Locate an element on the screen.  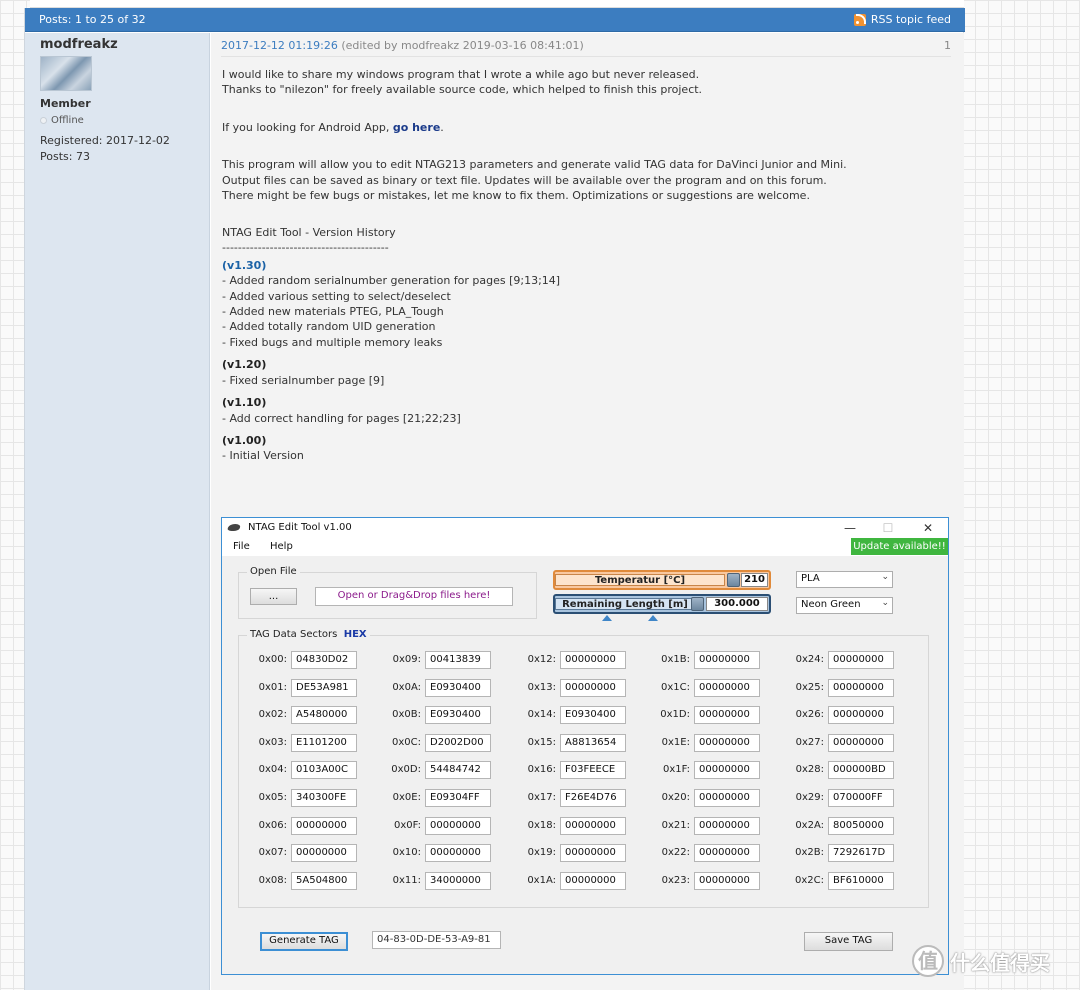
sector-address: 0x1F: is located at coordinates (676, 770).